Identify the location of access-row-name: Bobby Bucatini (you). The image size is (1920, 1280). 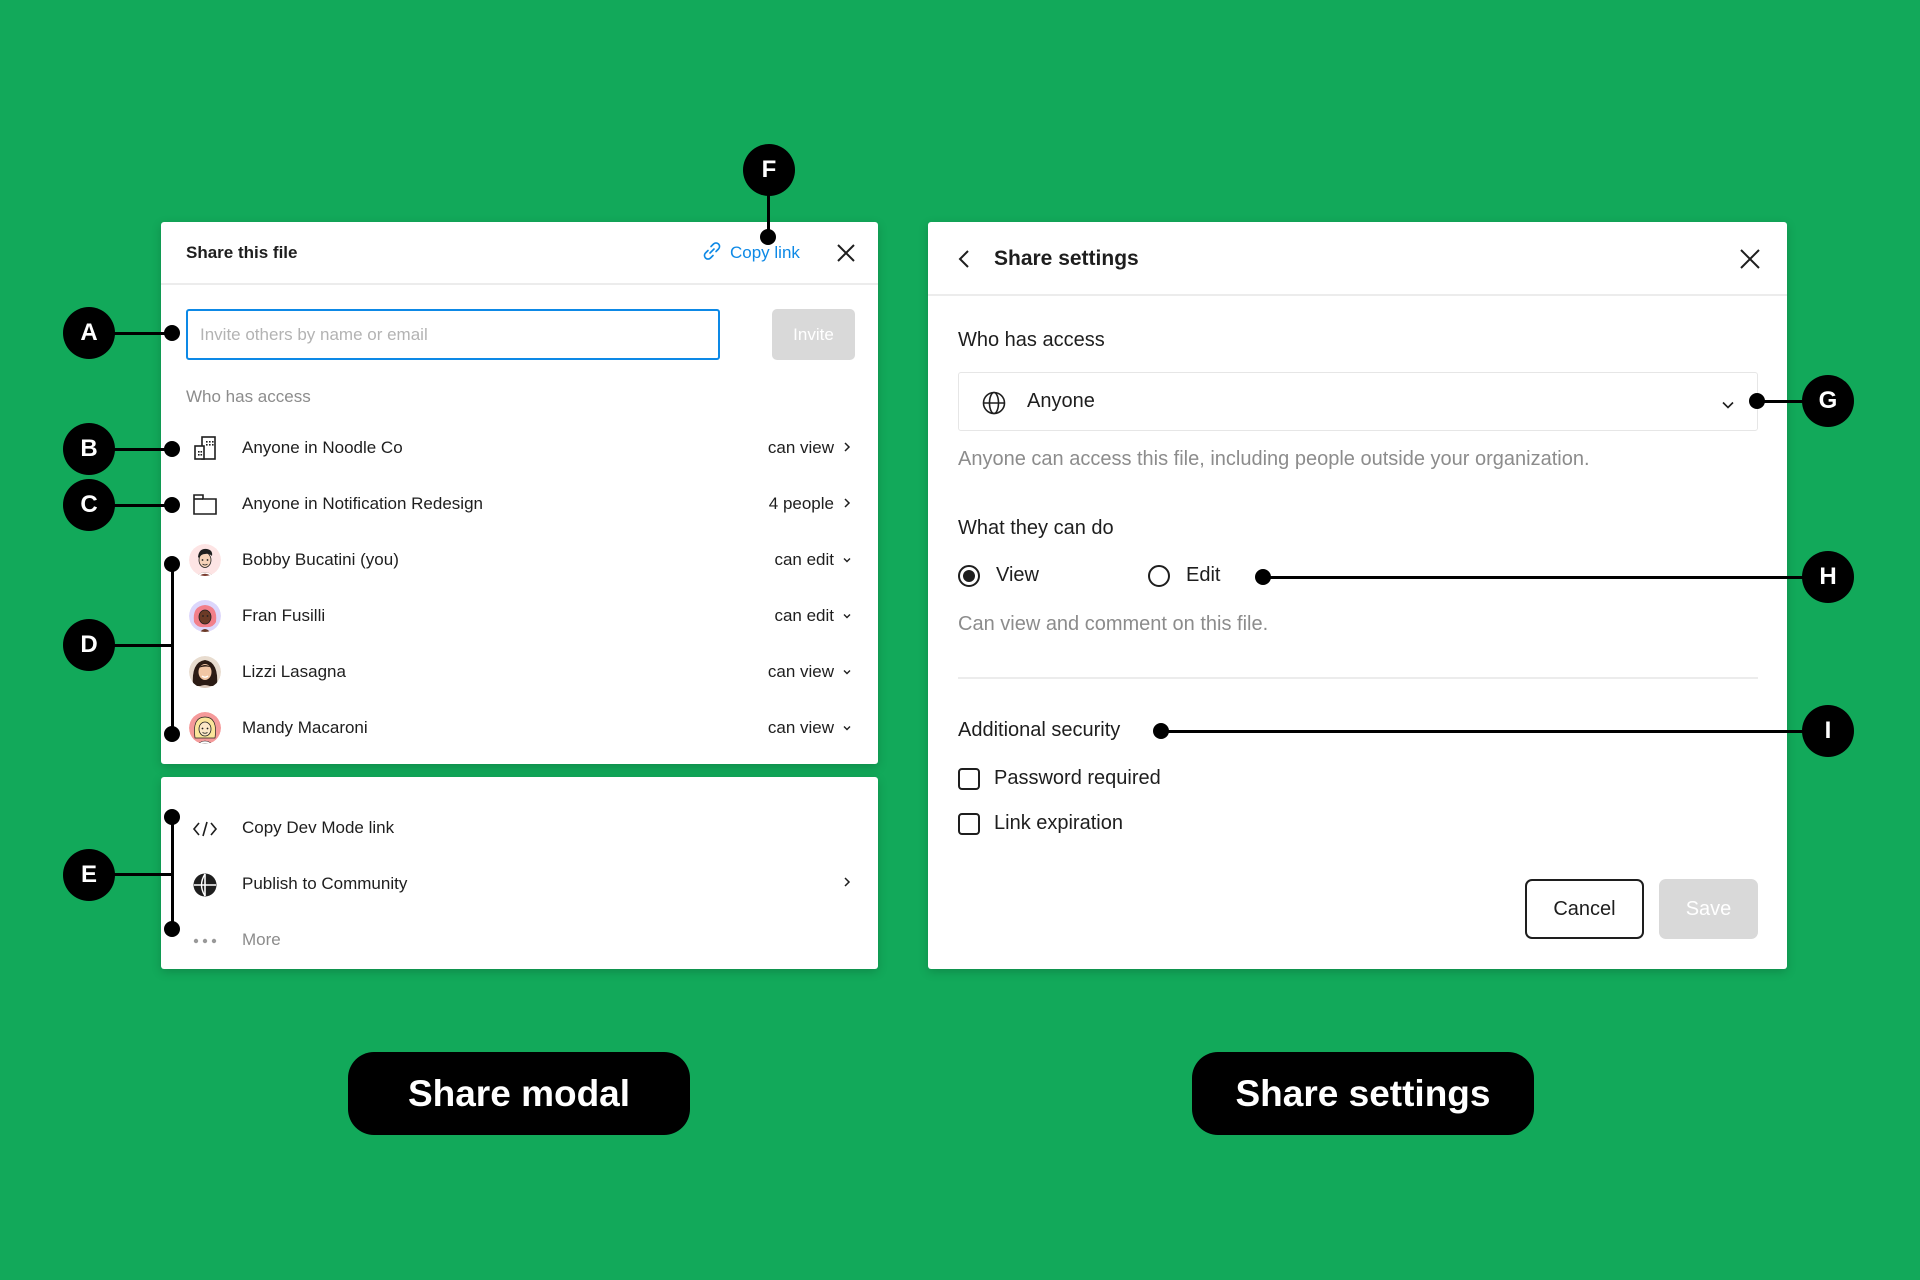
(320, 559).